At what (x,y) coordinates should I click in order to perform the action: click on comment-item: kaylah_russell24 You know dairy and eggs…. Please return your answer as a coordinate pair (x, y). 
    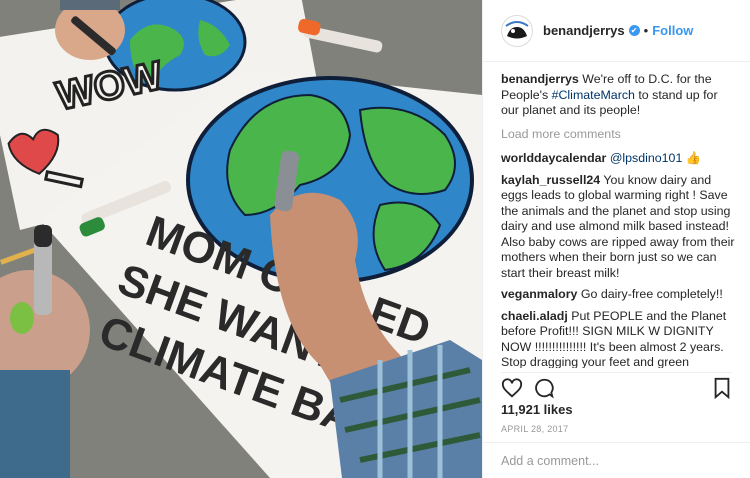
    Looking at the image, I should click on (618, 227).